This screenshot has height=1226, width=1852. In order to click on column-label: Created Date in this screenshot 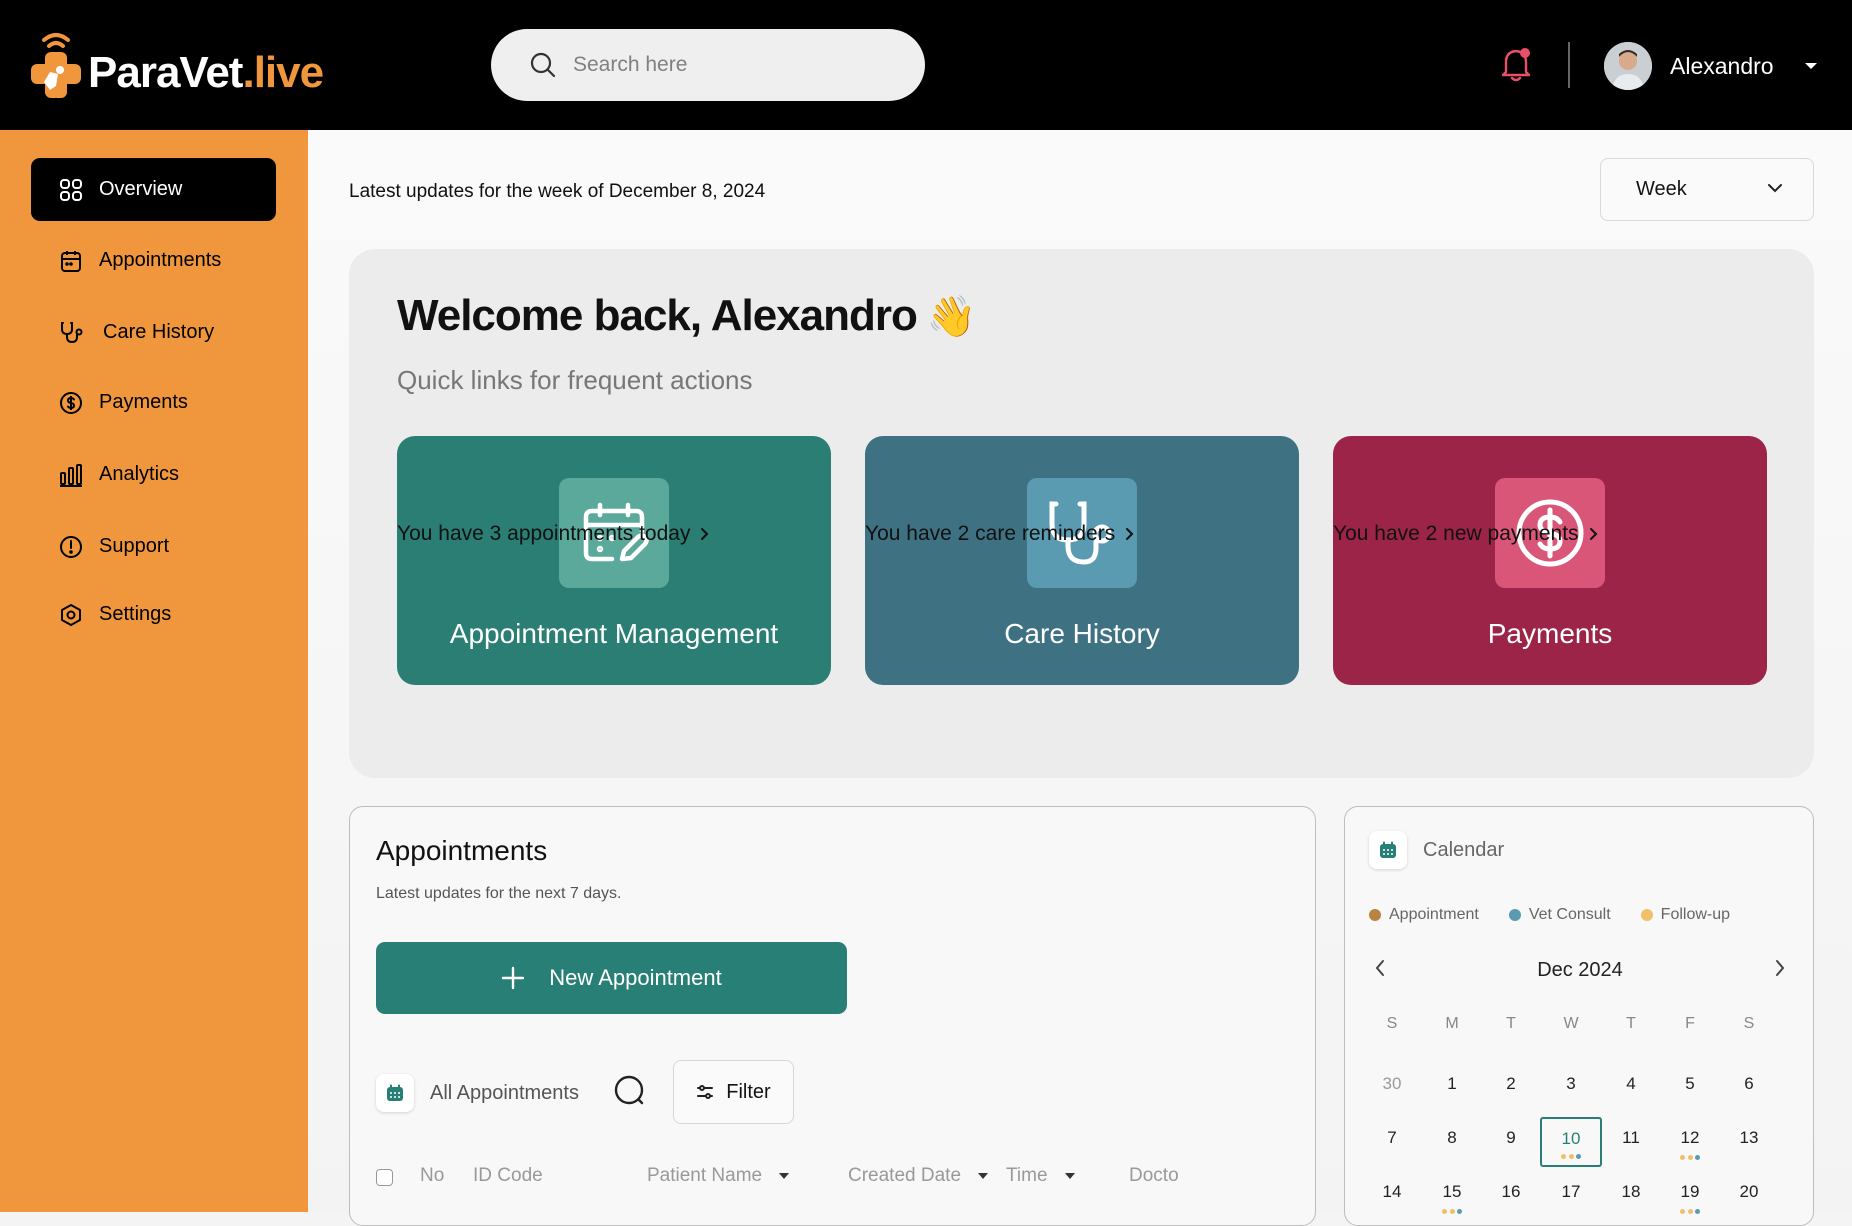, I will do `click(905, 1175)`.